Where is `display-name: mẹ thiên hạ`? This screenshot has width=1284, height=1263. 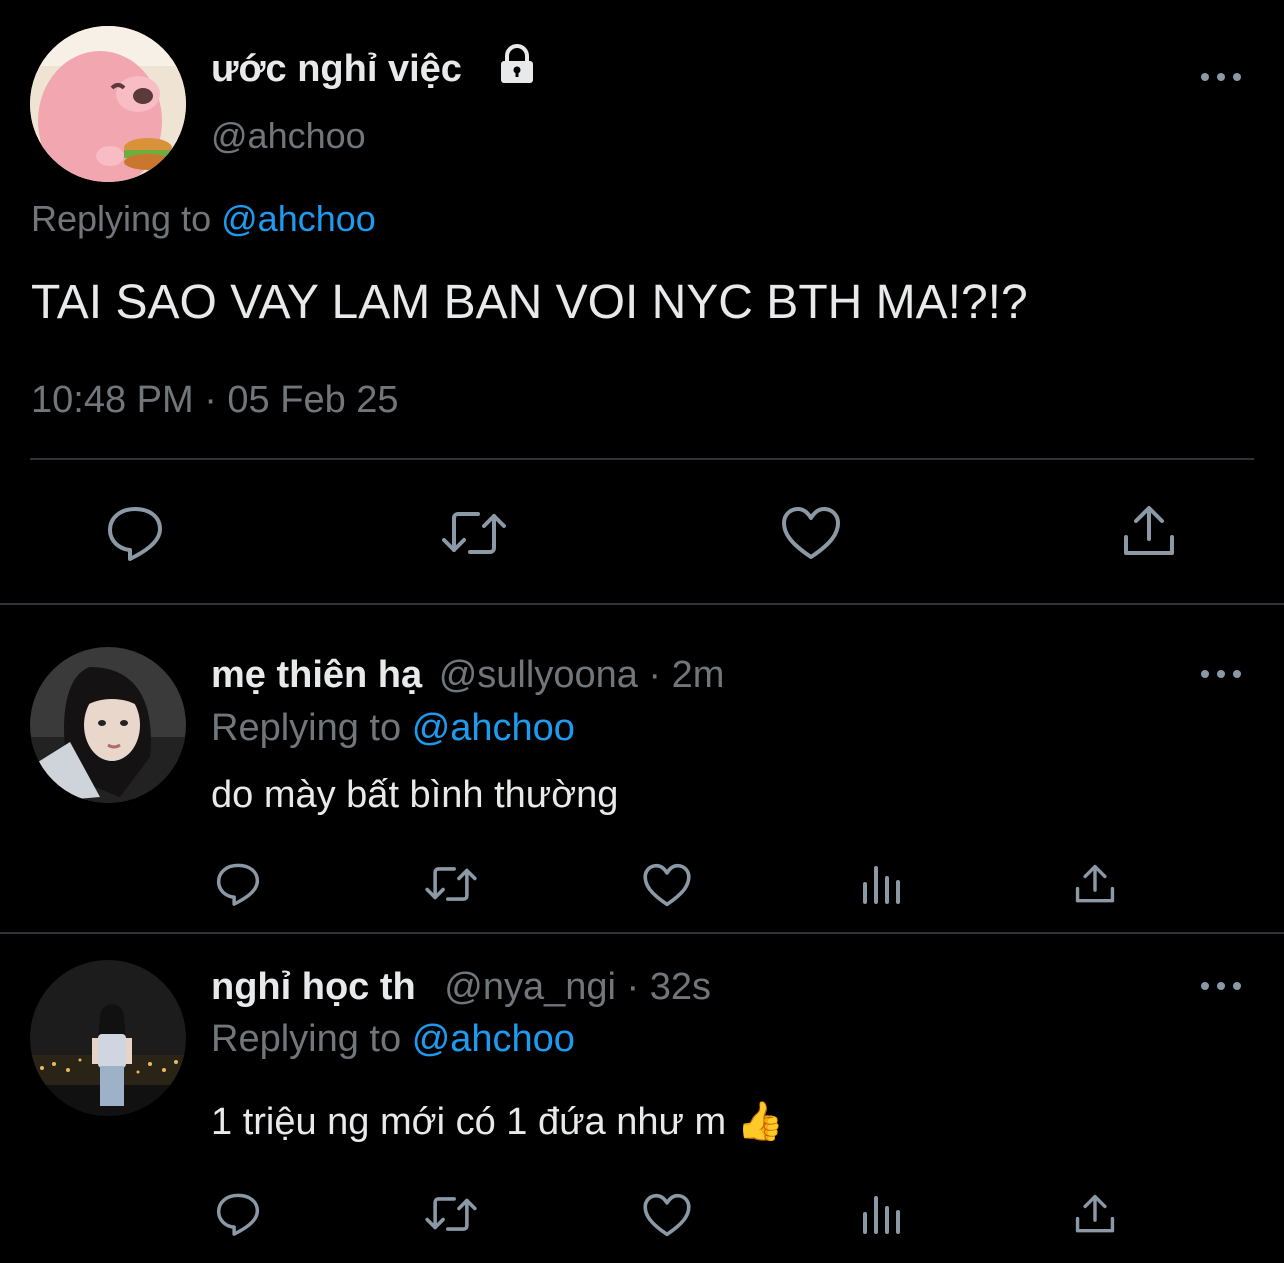 display-name: mẹ thiên hạ is located at coordinates (316, 675).